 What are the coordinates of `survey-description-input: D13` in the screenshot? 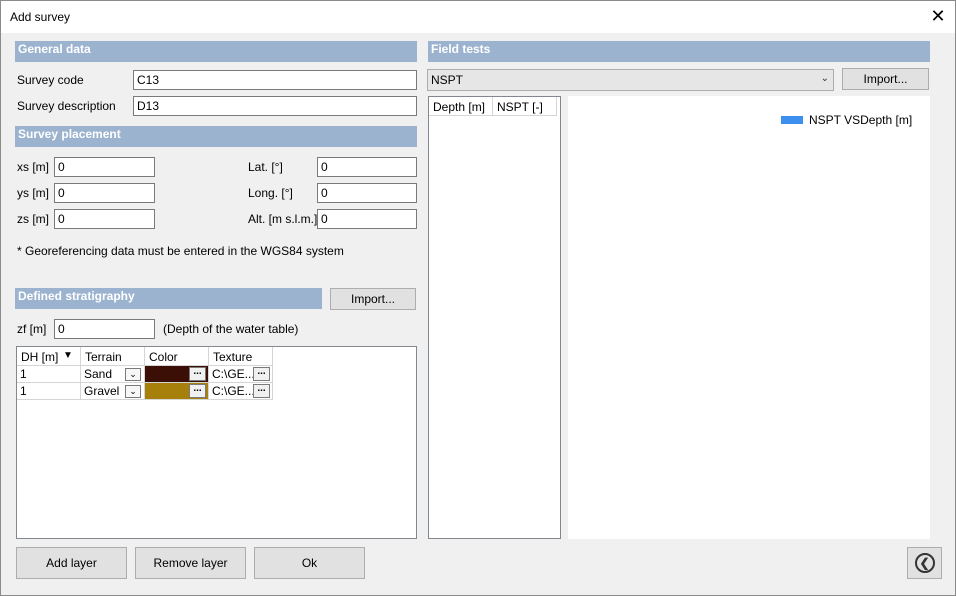 It's located at (275, 106).